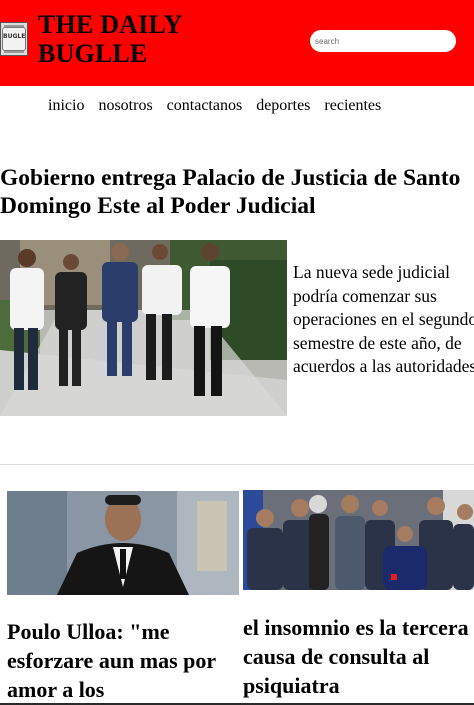  I want to click on nav-item-inicio: inicio, so click(66, 106).